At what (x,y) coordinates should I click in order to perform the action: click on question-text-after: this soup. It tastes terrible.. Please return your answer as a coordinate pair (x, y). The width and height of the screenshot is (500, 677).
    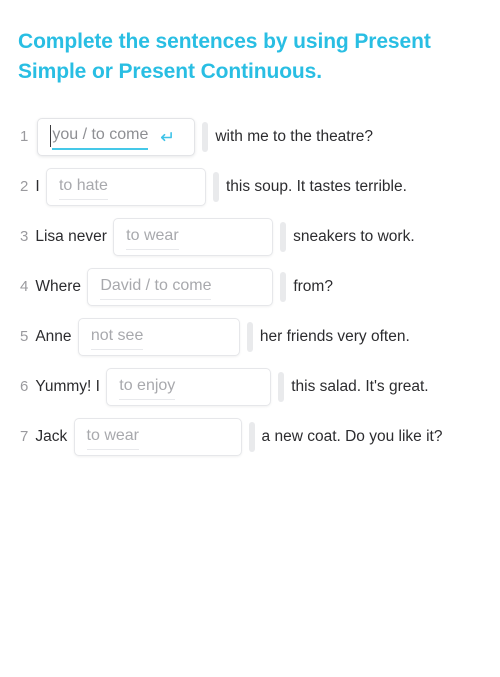
    Looking at the image, I should click on (316, 187).